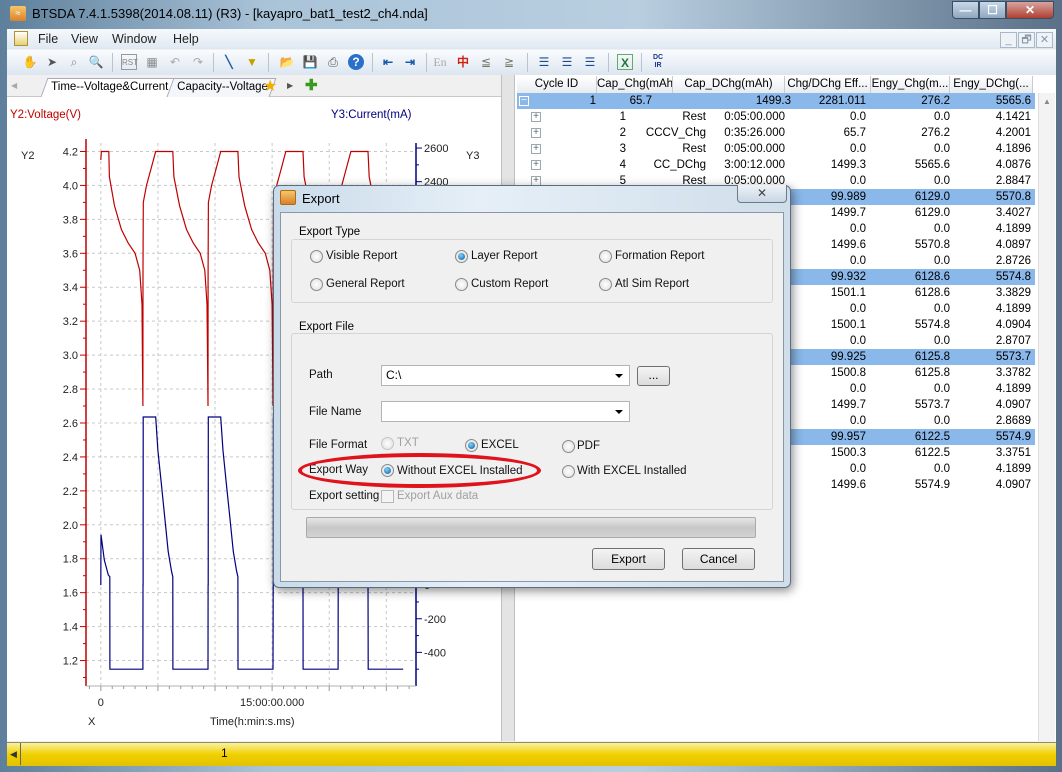 This screenshot has height=772, width=1062. Describe the element at coordinates (356, 62) in the screenshot. I see `help-icon: ?` at that location.